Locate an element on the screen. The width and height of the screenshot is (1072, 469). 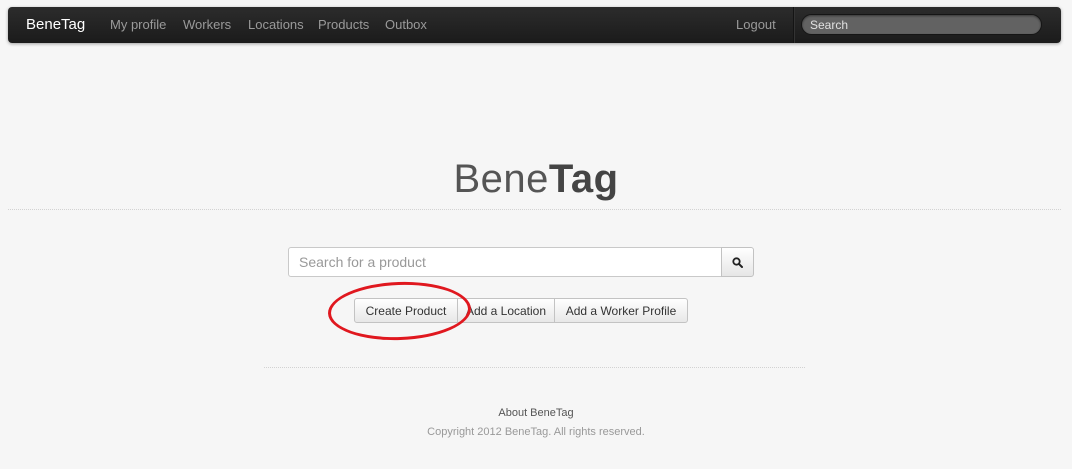
divider-top is located at coordinates (534, 209).